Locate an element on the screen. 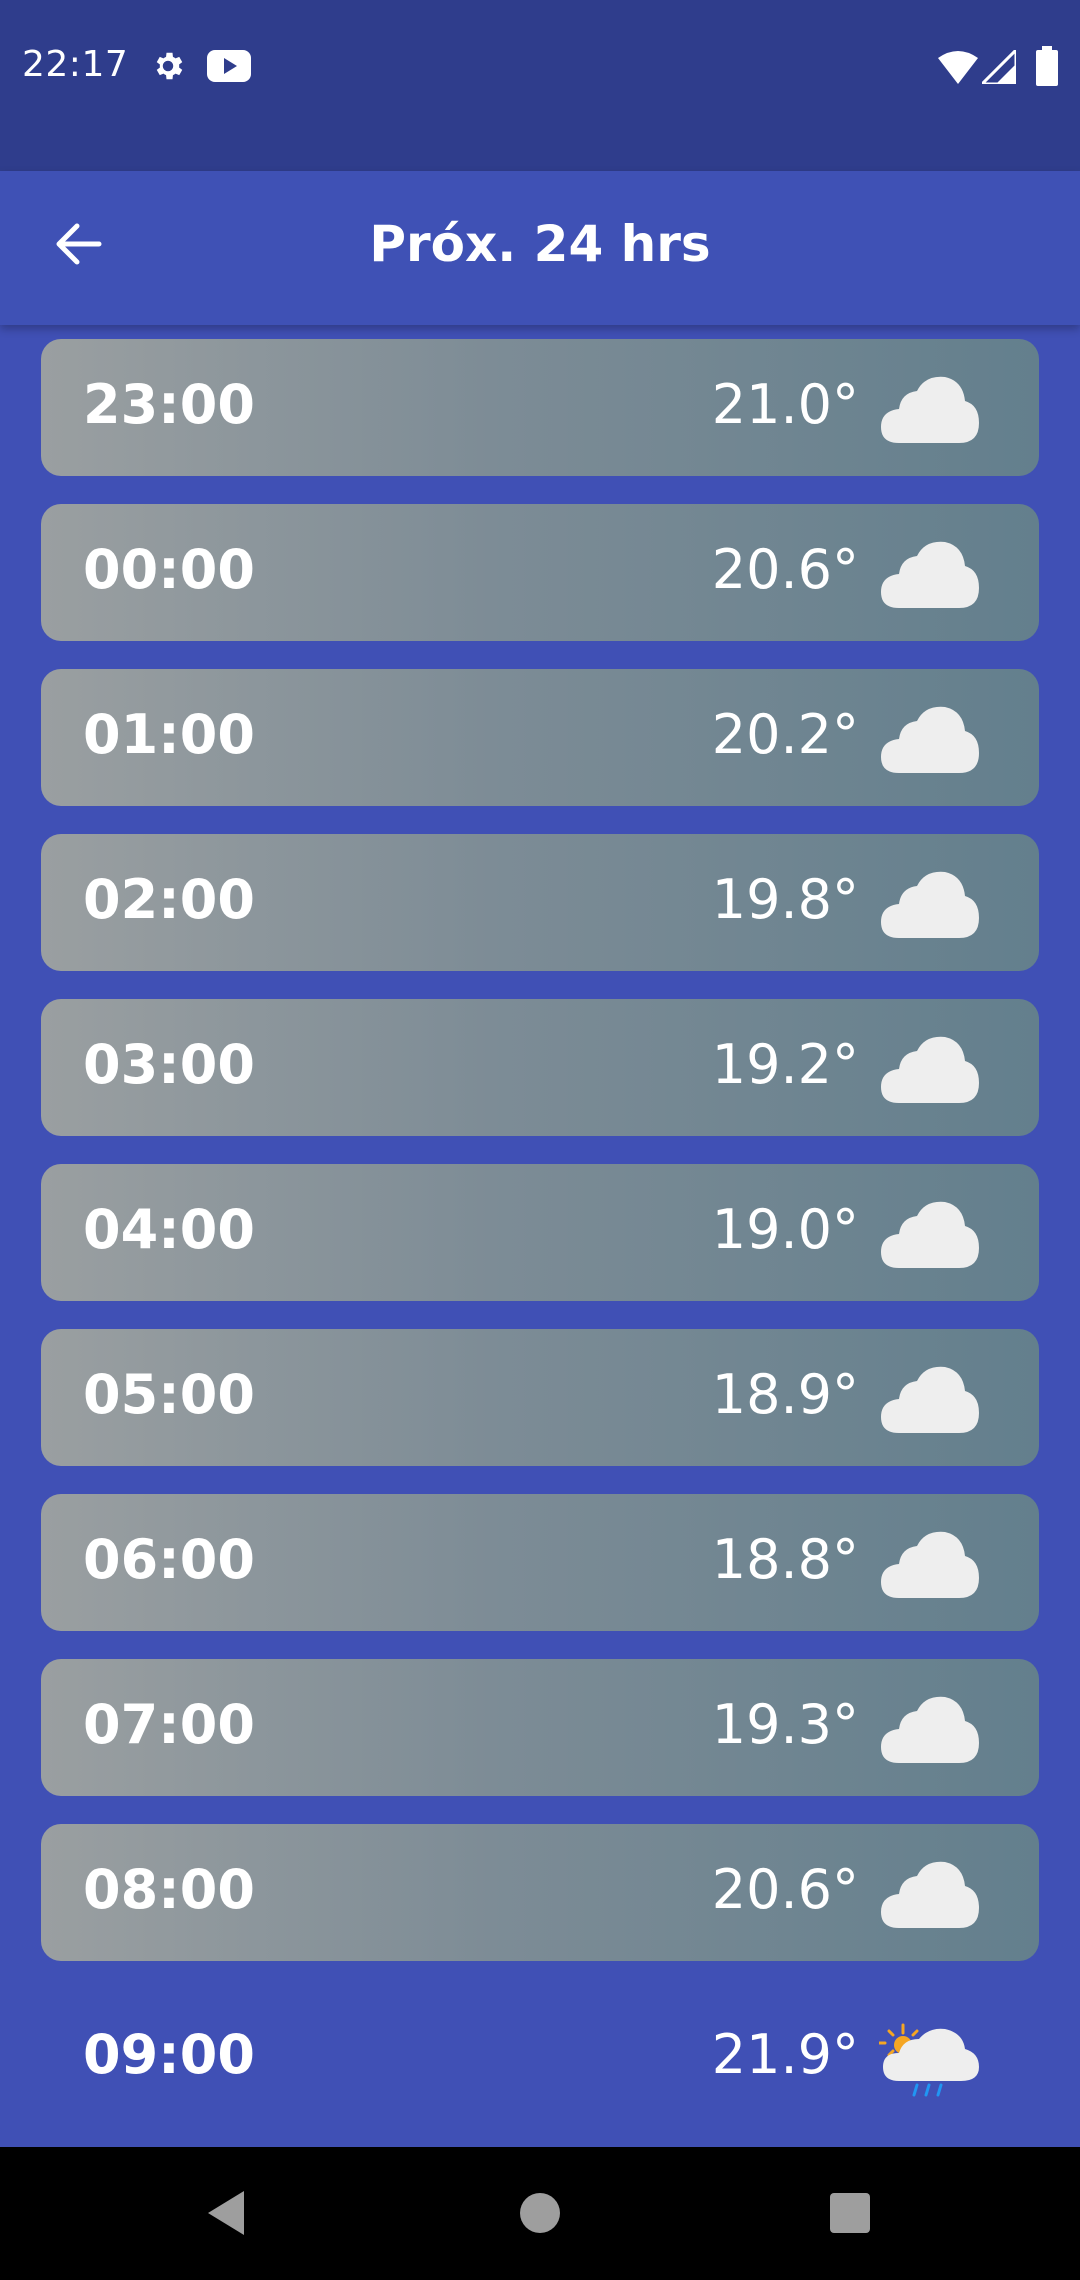 The image size is (1080, 2280). hour-label: 00:00 is located at coordinates (169, 569).